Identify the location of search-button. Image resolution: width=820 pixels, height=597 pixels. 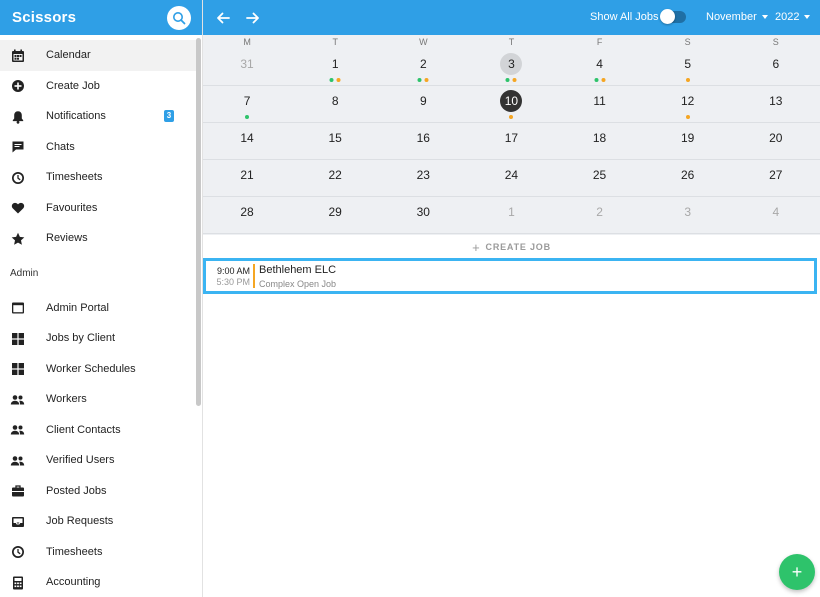
(179, 18).